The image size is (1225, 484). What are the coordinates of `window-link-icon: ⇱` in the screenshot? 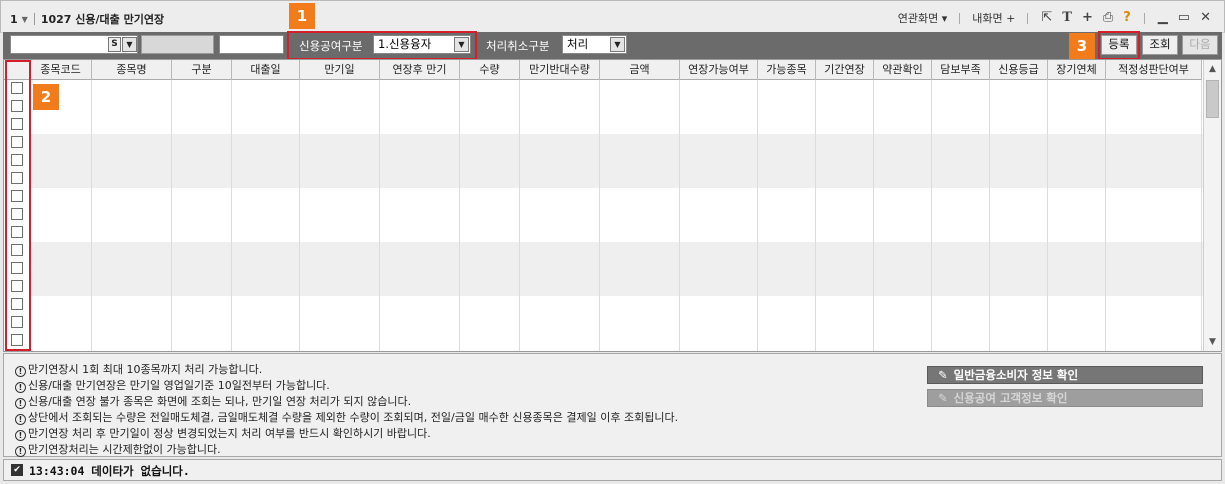 It's located at (1046, 18).